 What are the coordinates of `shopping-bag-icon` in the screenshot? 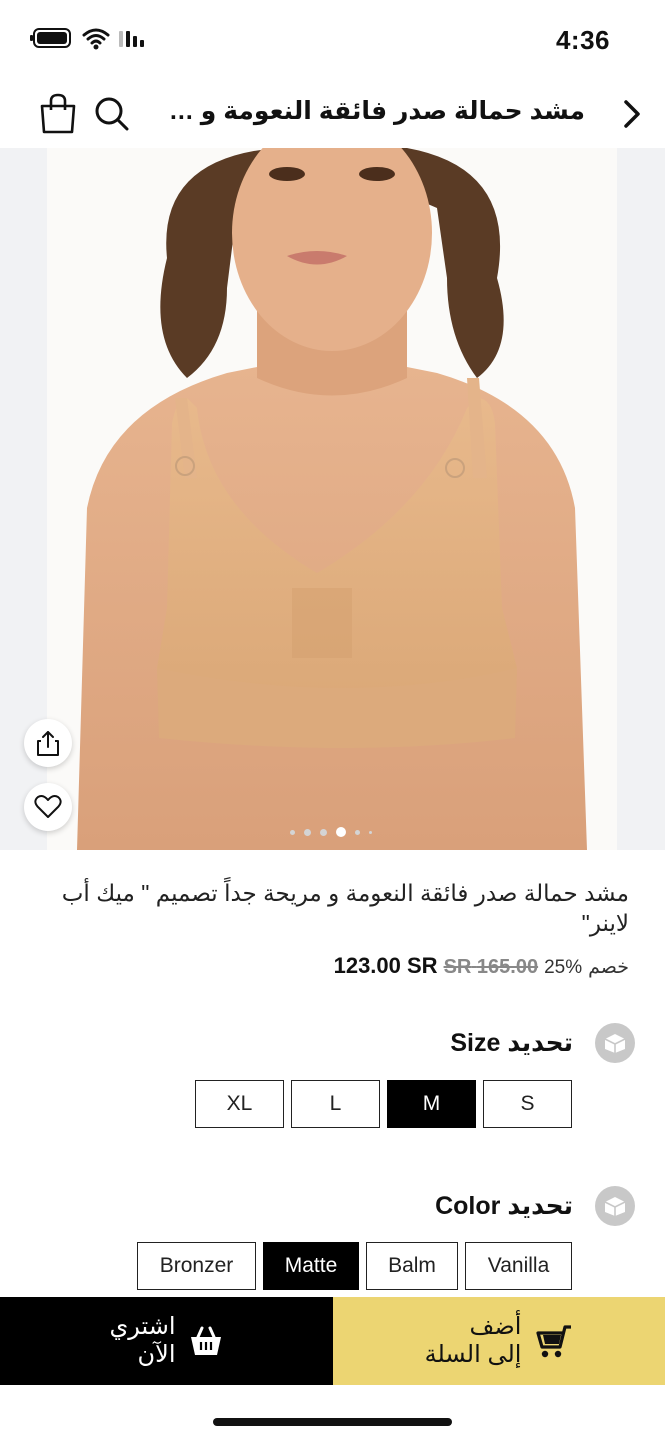 It's located at (58, 113).